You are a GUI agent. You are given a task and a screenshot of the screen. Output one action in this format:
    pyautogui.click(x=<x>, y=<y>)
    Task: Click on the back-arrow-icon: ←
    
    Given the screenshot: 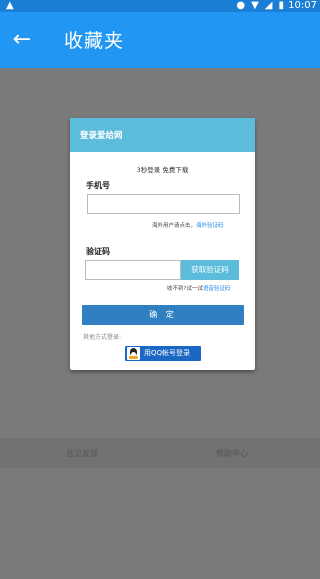 What is the action you would take?
    pyautogui.click(x=22, y=40)
    